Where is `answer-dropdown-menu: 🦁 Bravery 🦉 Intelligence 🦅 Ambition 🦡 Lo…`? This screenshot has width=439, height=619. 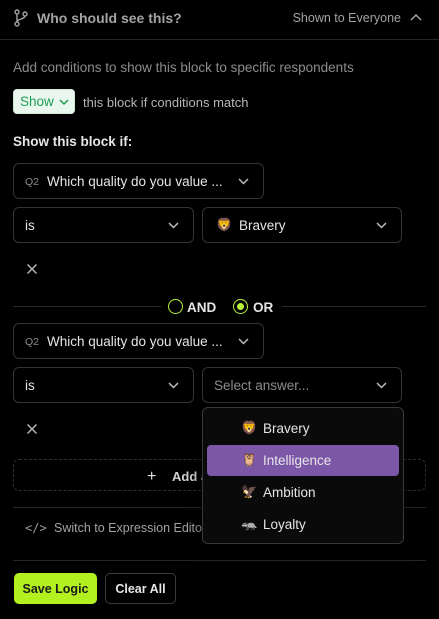
answer-dropdown-menu: 🦁 Bravery 🦉 Intelligence 🦅 Ambition 🦡 Lo… is located at coordinates (303, 475).